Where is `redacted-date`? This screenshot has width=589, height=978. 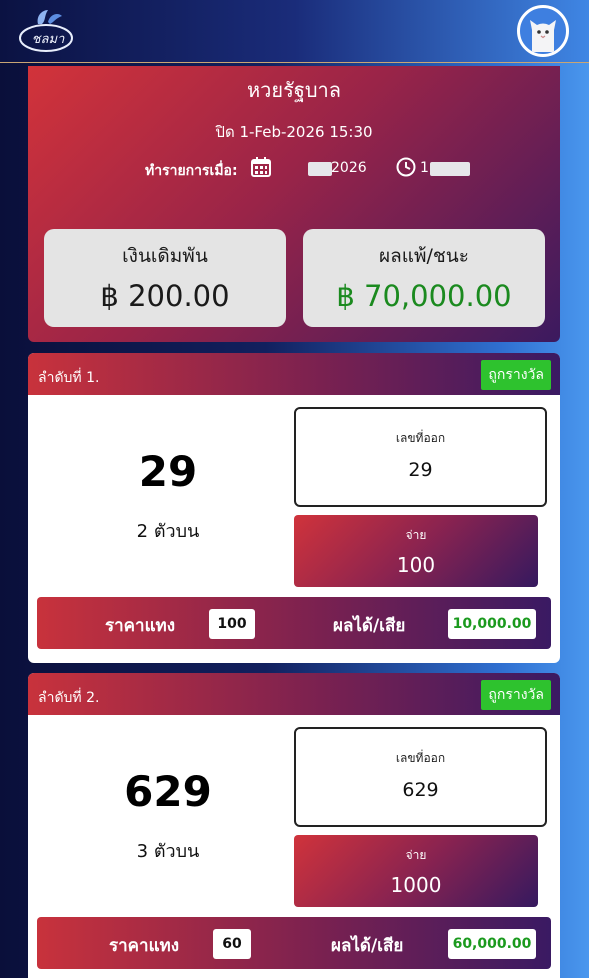 redacted-date is located at coordinates (320, 169).